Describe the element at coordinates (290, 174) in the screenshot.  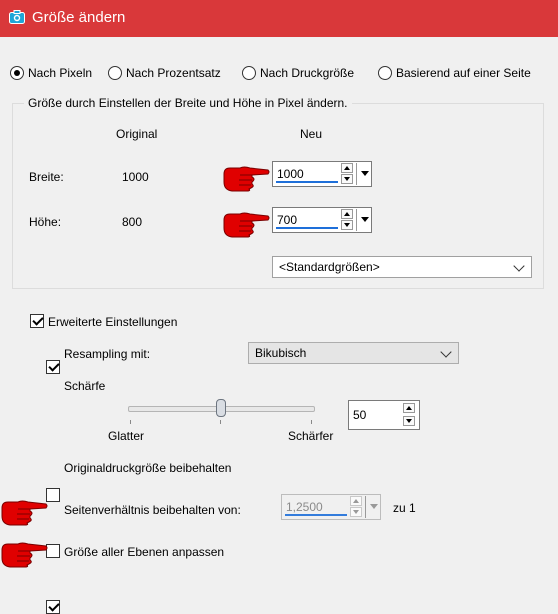
I see `width-new-value: 1000` at that location.